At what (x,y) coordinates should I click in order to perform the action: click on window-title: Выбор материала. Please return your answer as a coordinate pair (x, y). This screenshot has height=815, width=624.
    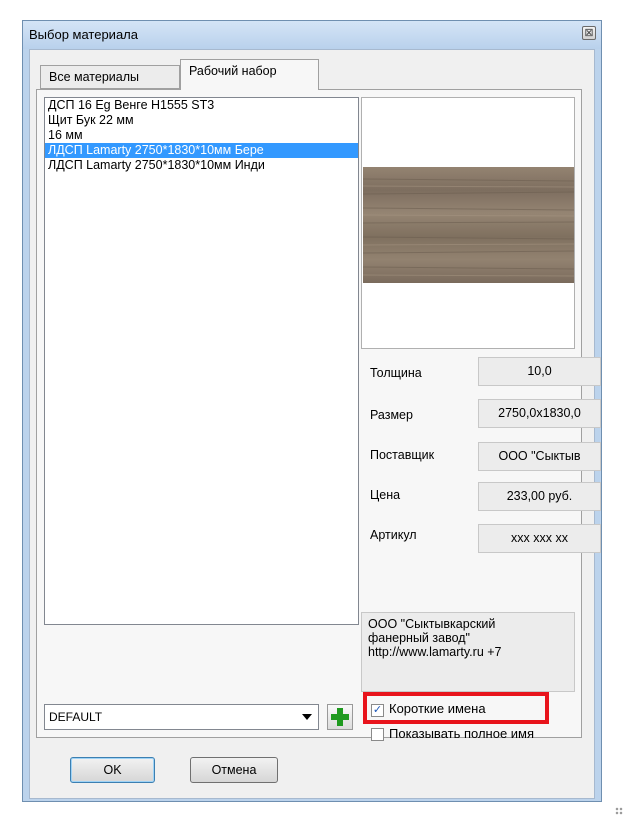
    Looking at the image, I should click on (83, 34).